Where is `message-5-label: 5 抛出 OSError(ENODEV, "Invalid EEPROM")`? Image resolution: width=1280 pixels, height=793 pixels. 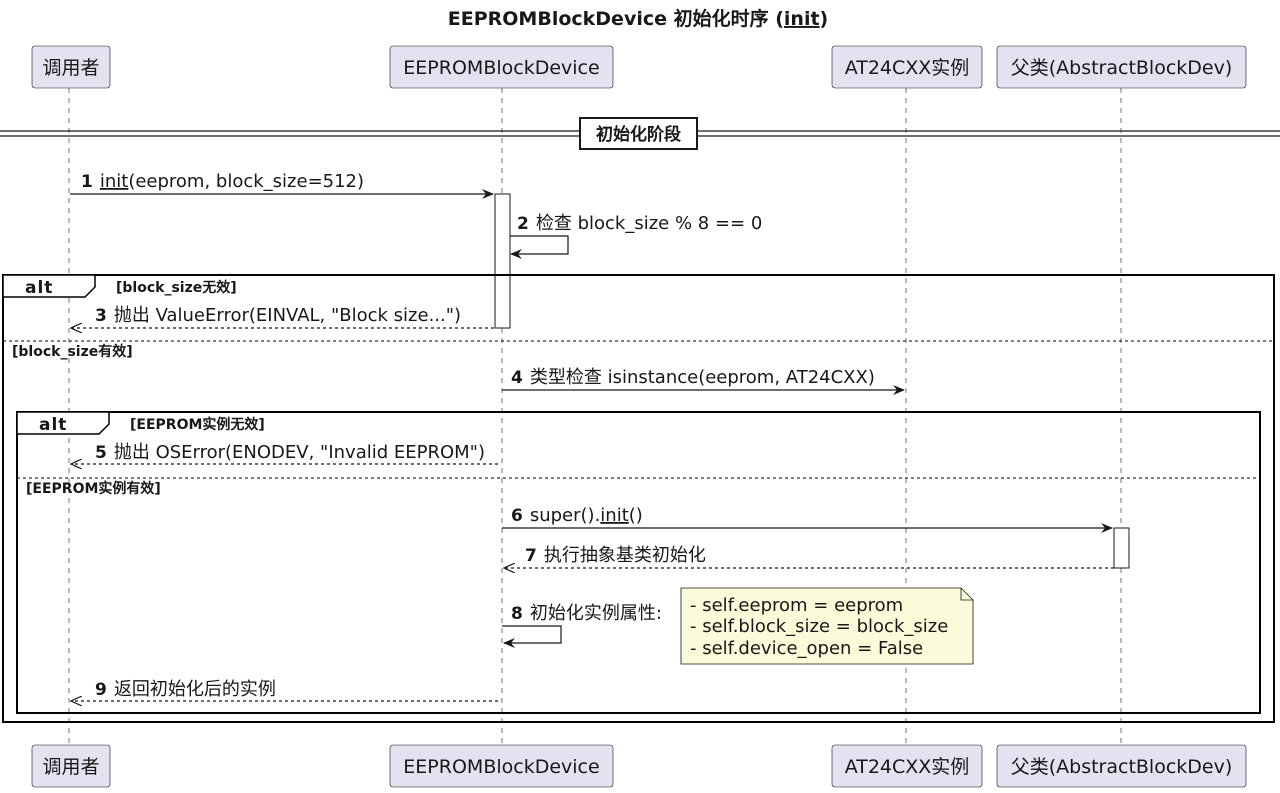
message-5-label: 5 抛出 OSError(ENODEV, "Invalid EEPROM") is located at coordinates (290, 452).